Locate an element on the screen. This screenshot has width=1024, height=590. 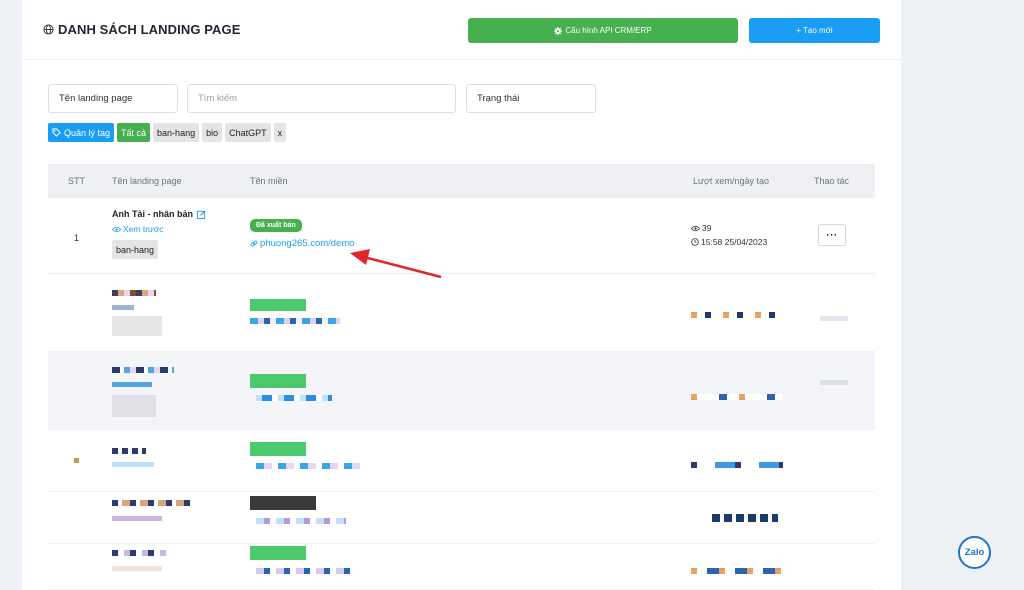
row-stt: 1 is located at coordinates (77, 238).